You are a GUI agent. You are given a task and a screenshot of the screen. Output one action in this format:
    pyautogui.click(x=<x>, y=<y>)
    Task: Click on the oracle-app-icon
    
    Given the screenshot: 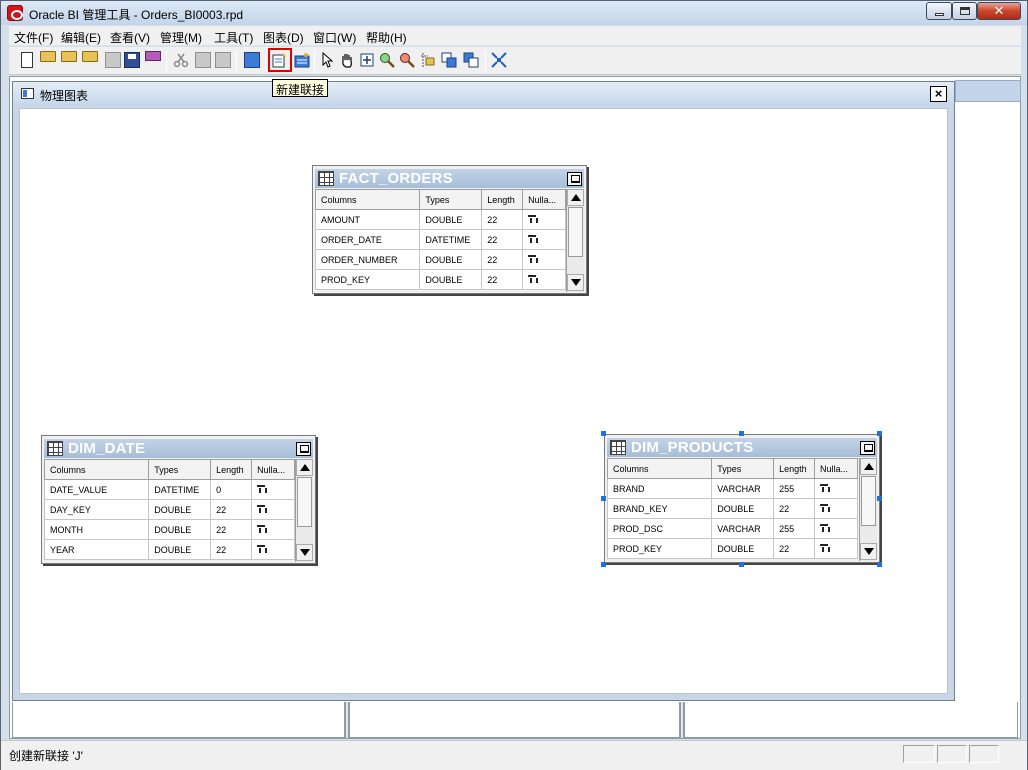 What is the action you would take?
    pyautogui.click(x=15, y=13)
    